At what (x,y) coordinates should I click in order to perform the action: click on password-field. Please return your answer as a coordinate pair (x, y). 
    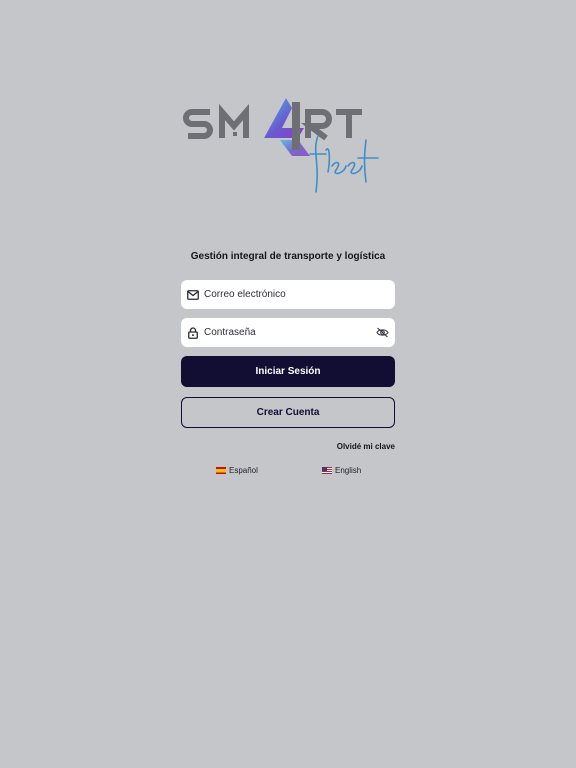
    Looking at the image, I should click on (288, 332).